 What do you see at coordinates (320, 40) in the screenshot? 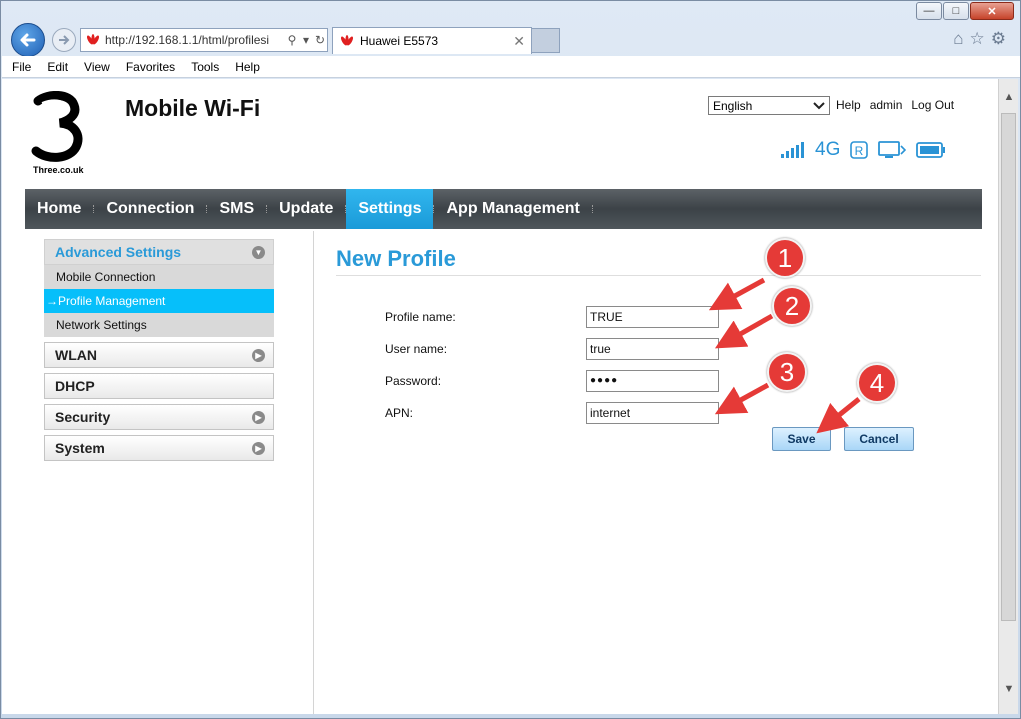
I see `refresh-icon: ↻` at bounding box center [320, 40].